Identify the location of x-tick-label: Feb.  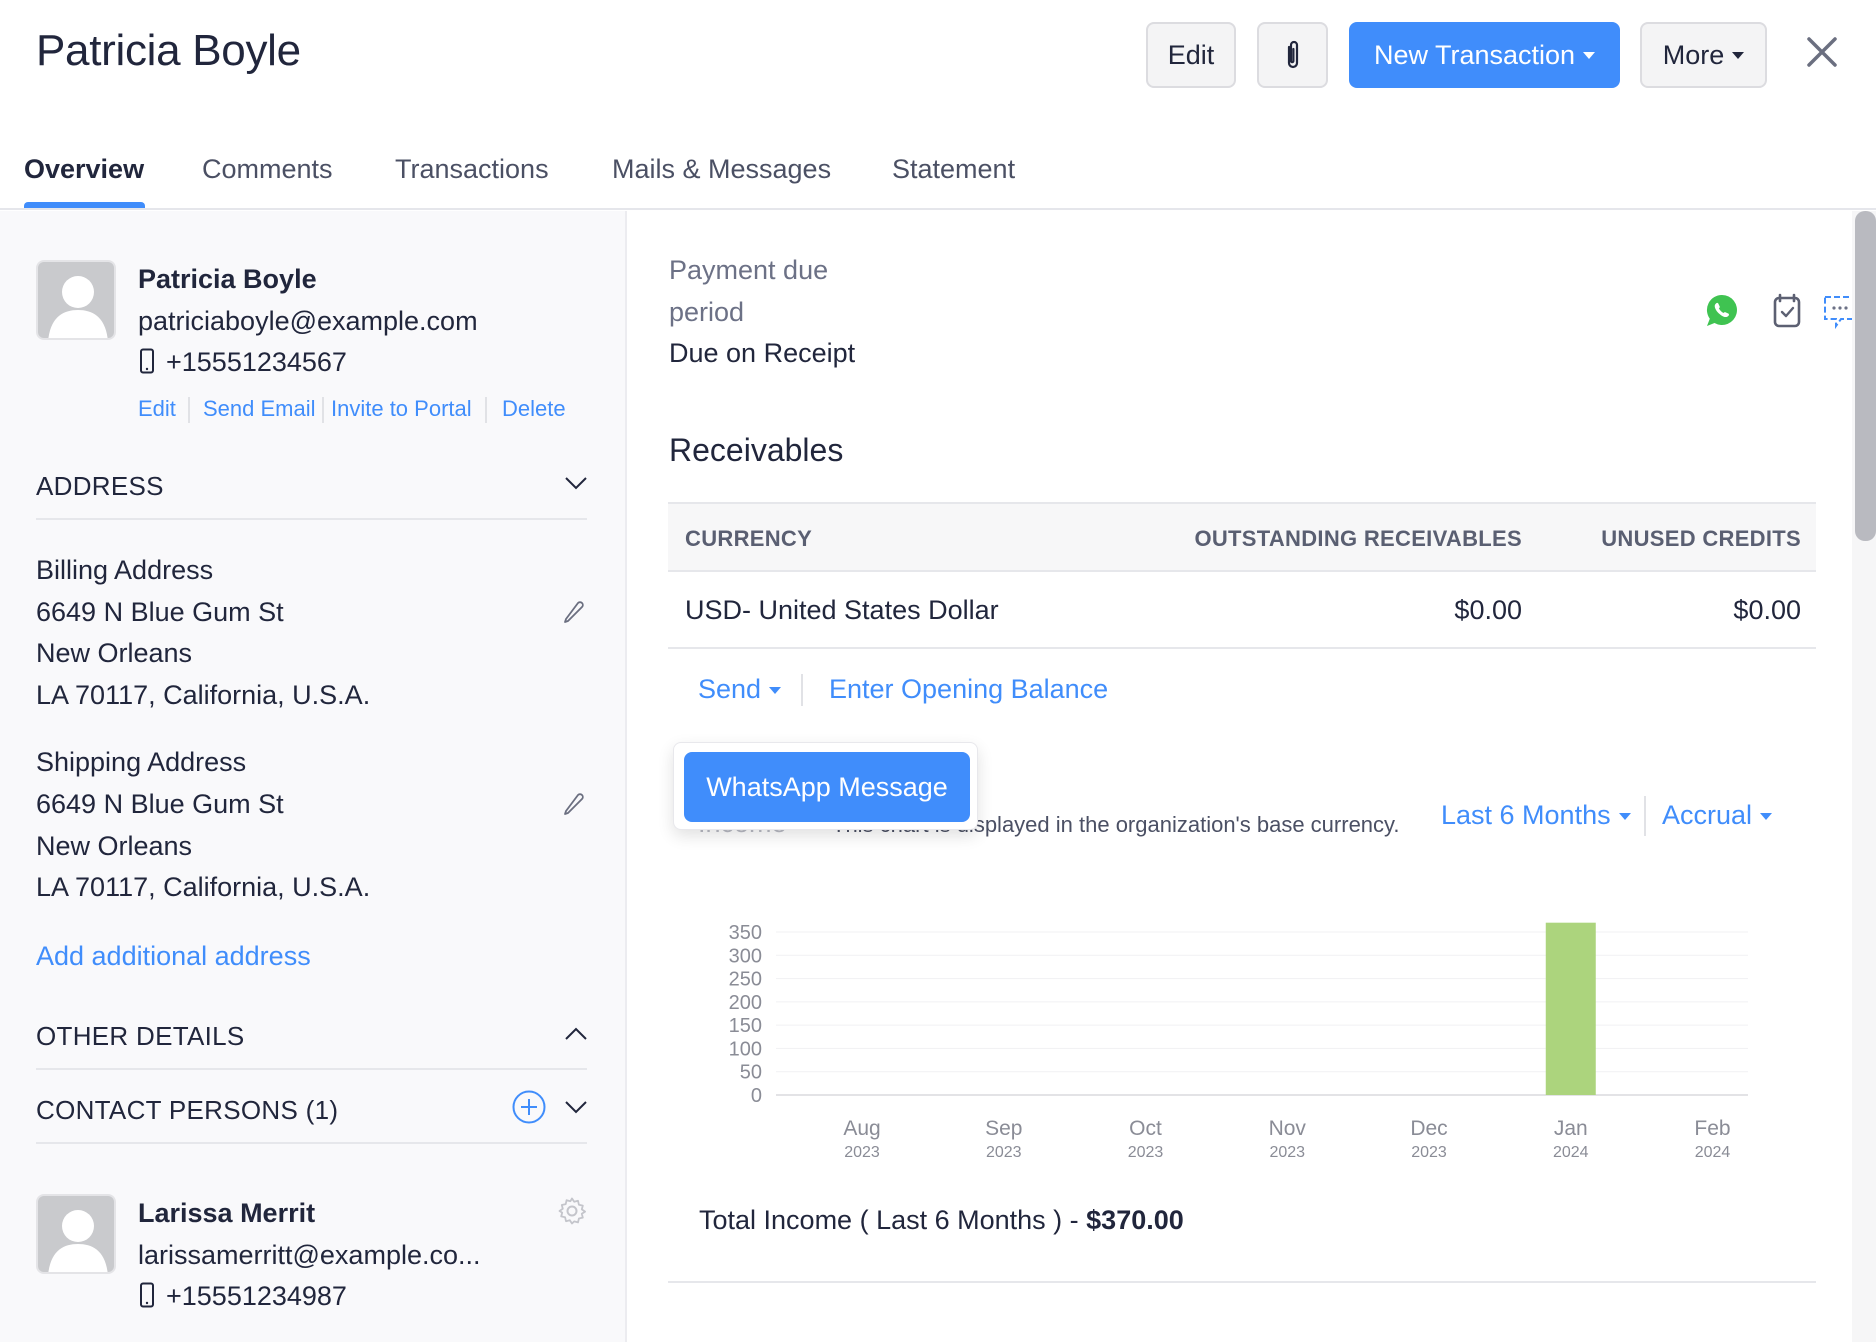
(1712, 1128).